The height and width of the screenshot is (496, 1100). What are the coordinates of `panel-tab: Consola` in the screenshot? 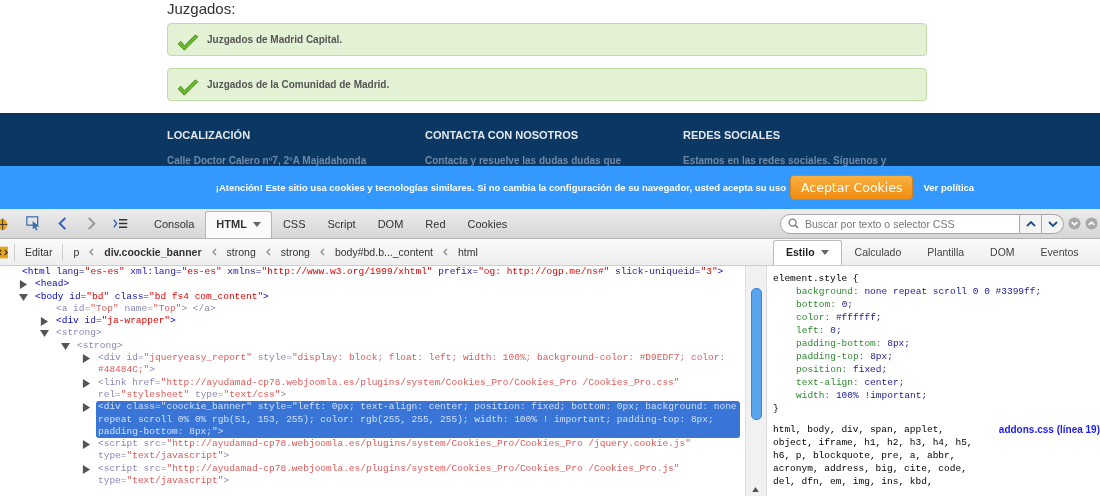 It's located at (174, 224).